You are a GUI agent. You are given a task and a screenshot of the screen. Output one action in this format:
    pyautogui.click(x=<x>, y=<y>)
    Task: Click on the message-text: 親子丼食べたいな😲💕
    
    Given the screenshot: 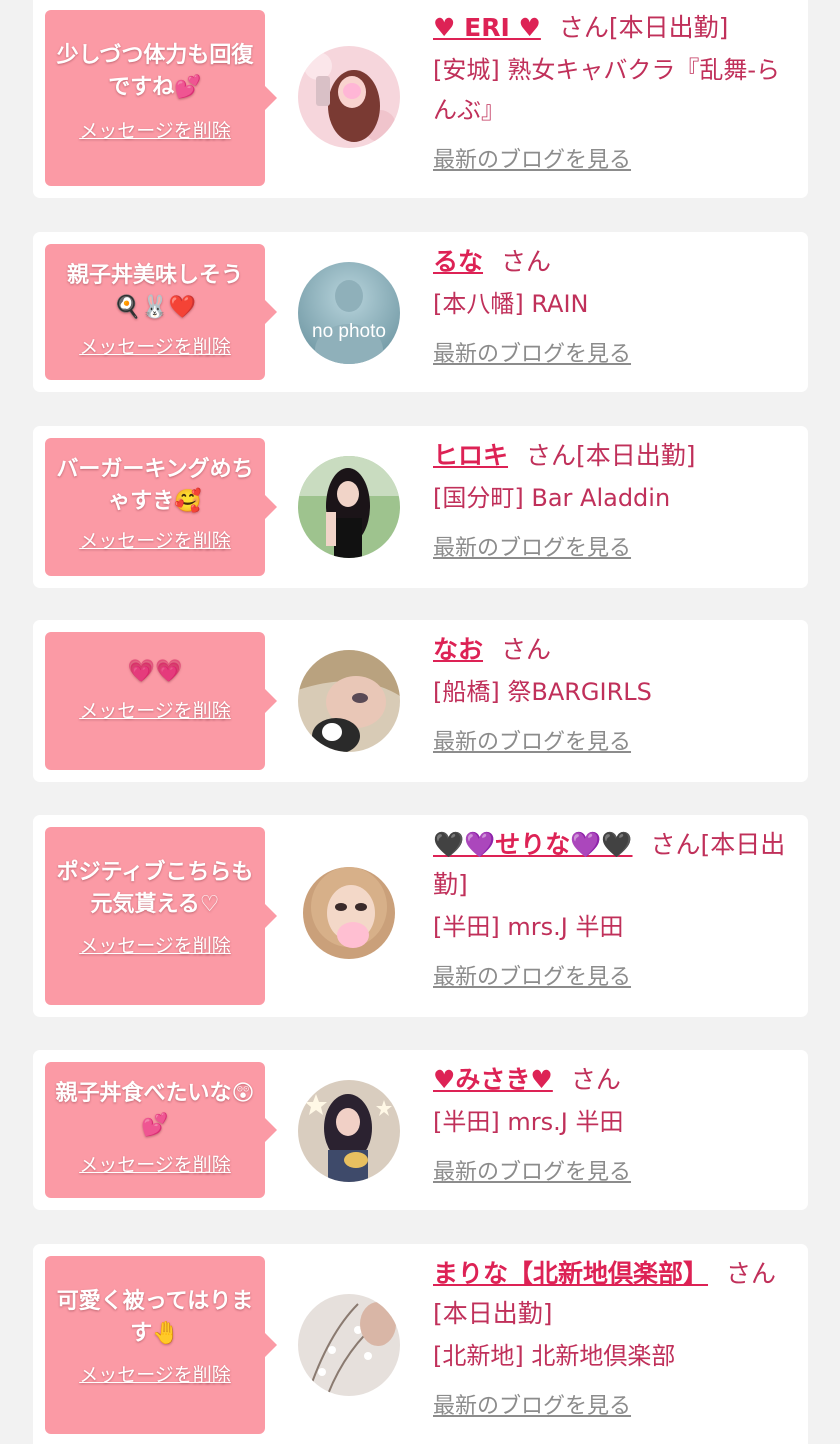 What is the action you would take?
    pyautogui.click(x=155, y=1109)
    